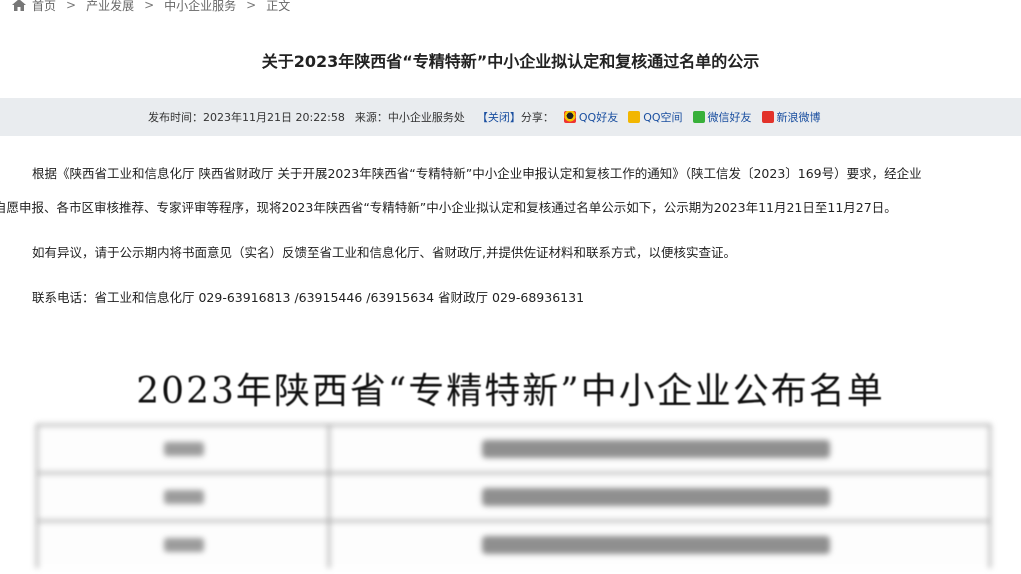  I want to click on share-qzone-label: QQ空间, so click(663, 117).